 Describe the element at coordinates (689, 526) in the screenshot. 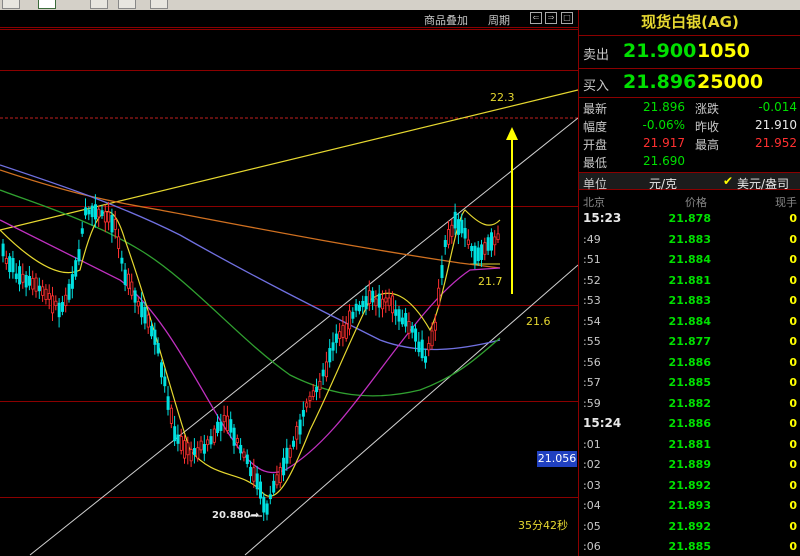

I see `trade-row: :05 21.892 0` at that location.